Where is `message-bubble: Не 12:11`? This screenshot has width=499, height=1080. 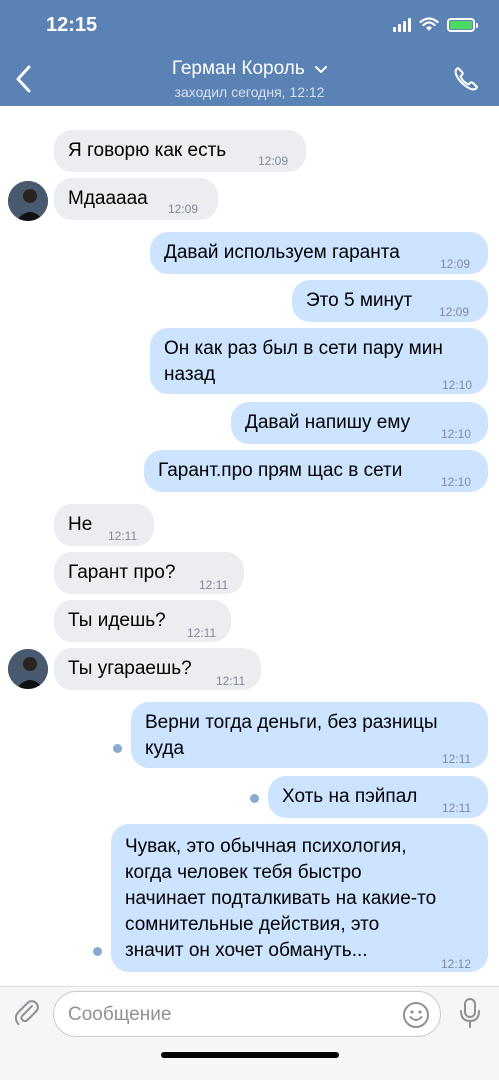 message-bubble: Не 12:11 is located at coordinates (104, 525).